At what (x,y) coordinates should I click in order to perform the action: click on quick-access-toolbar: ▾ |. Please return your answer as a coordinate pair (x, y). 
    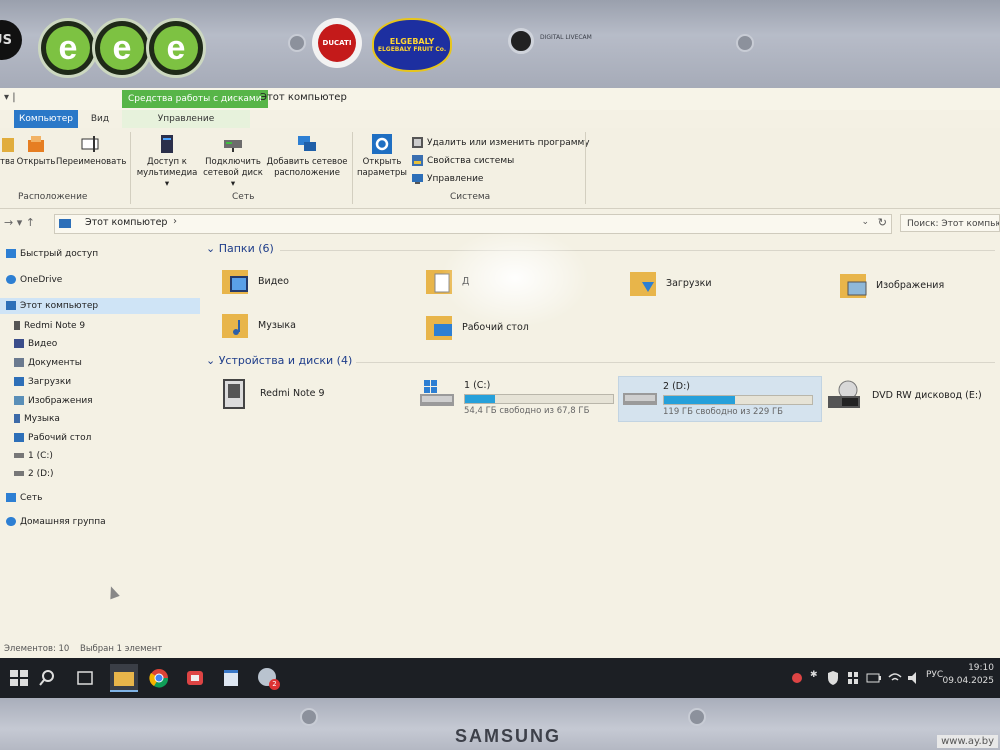
    Looking at the image, I should click on (10, 97).